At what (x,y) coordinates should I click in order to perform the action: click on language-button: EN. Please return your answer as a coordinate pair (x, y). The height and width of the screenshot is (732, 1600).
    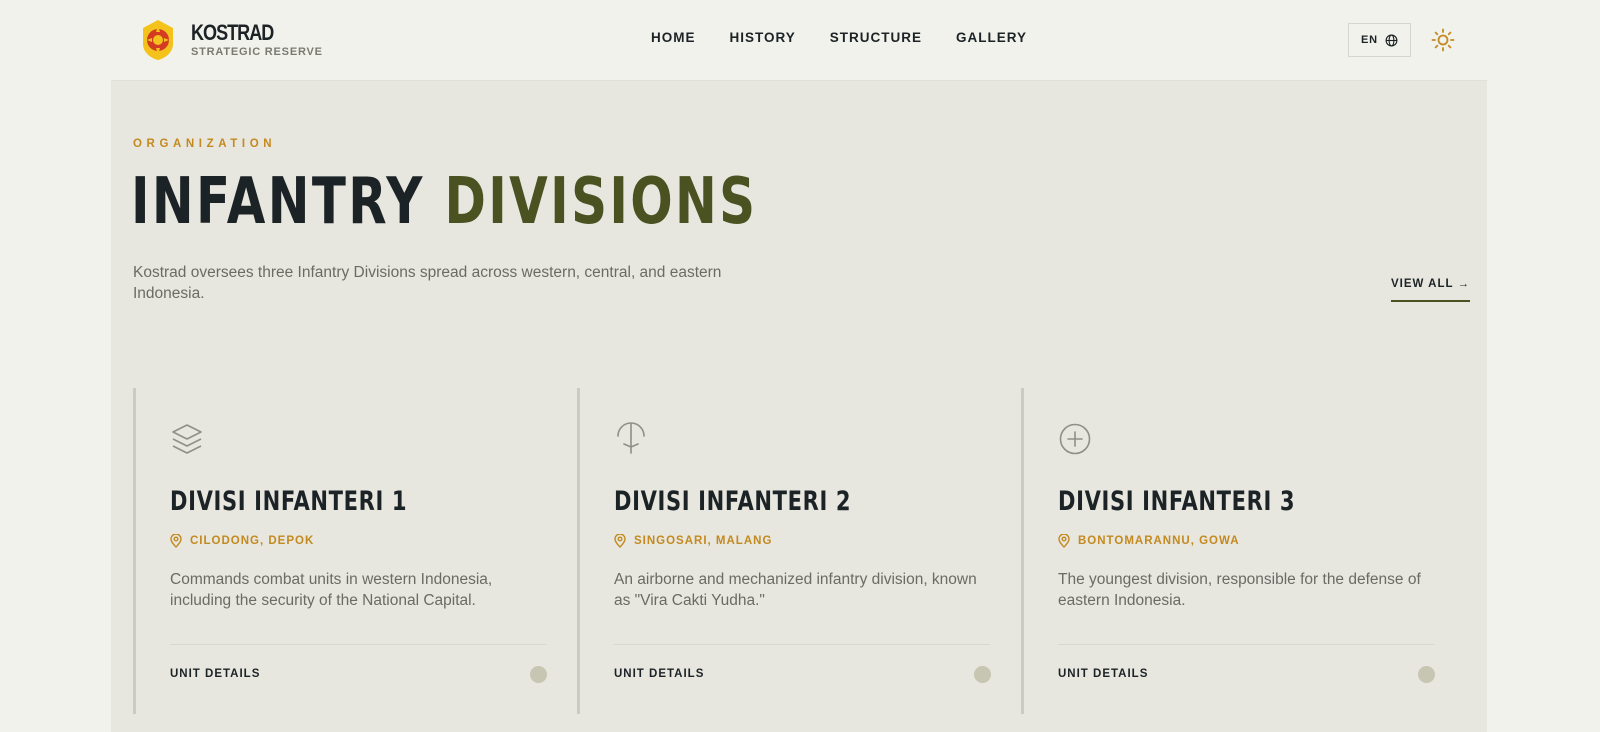
    Looking at the image, I should click on (1379, 40).